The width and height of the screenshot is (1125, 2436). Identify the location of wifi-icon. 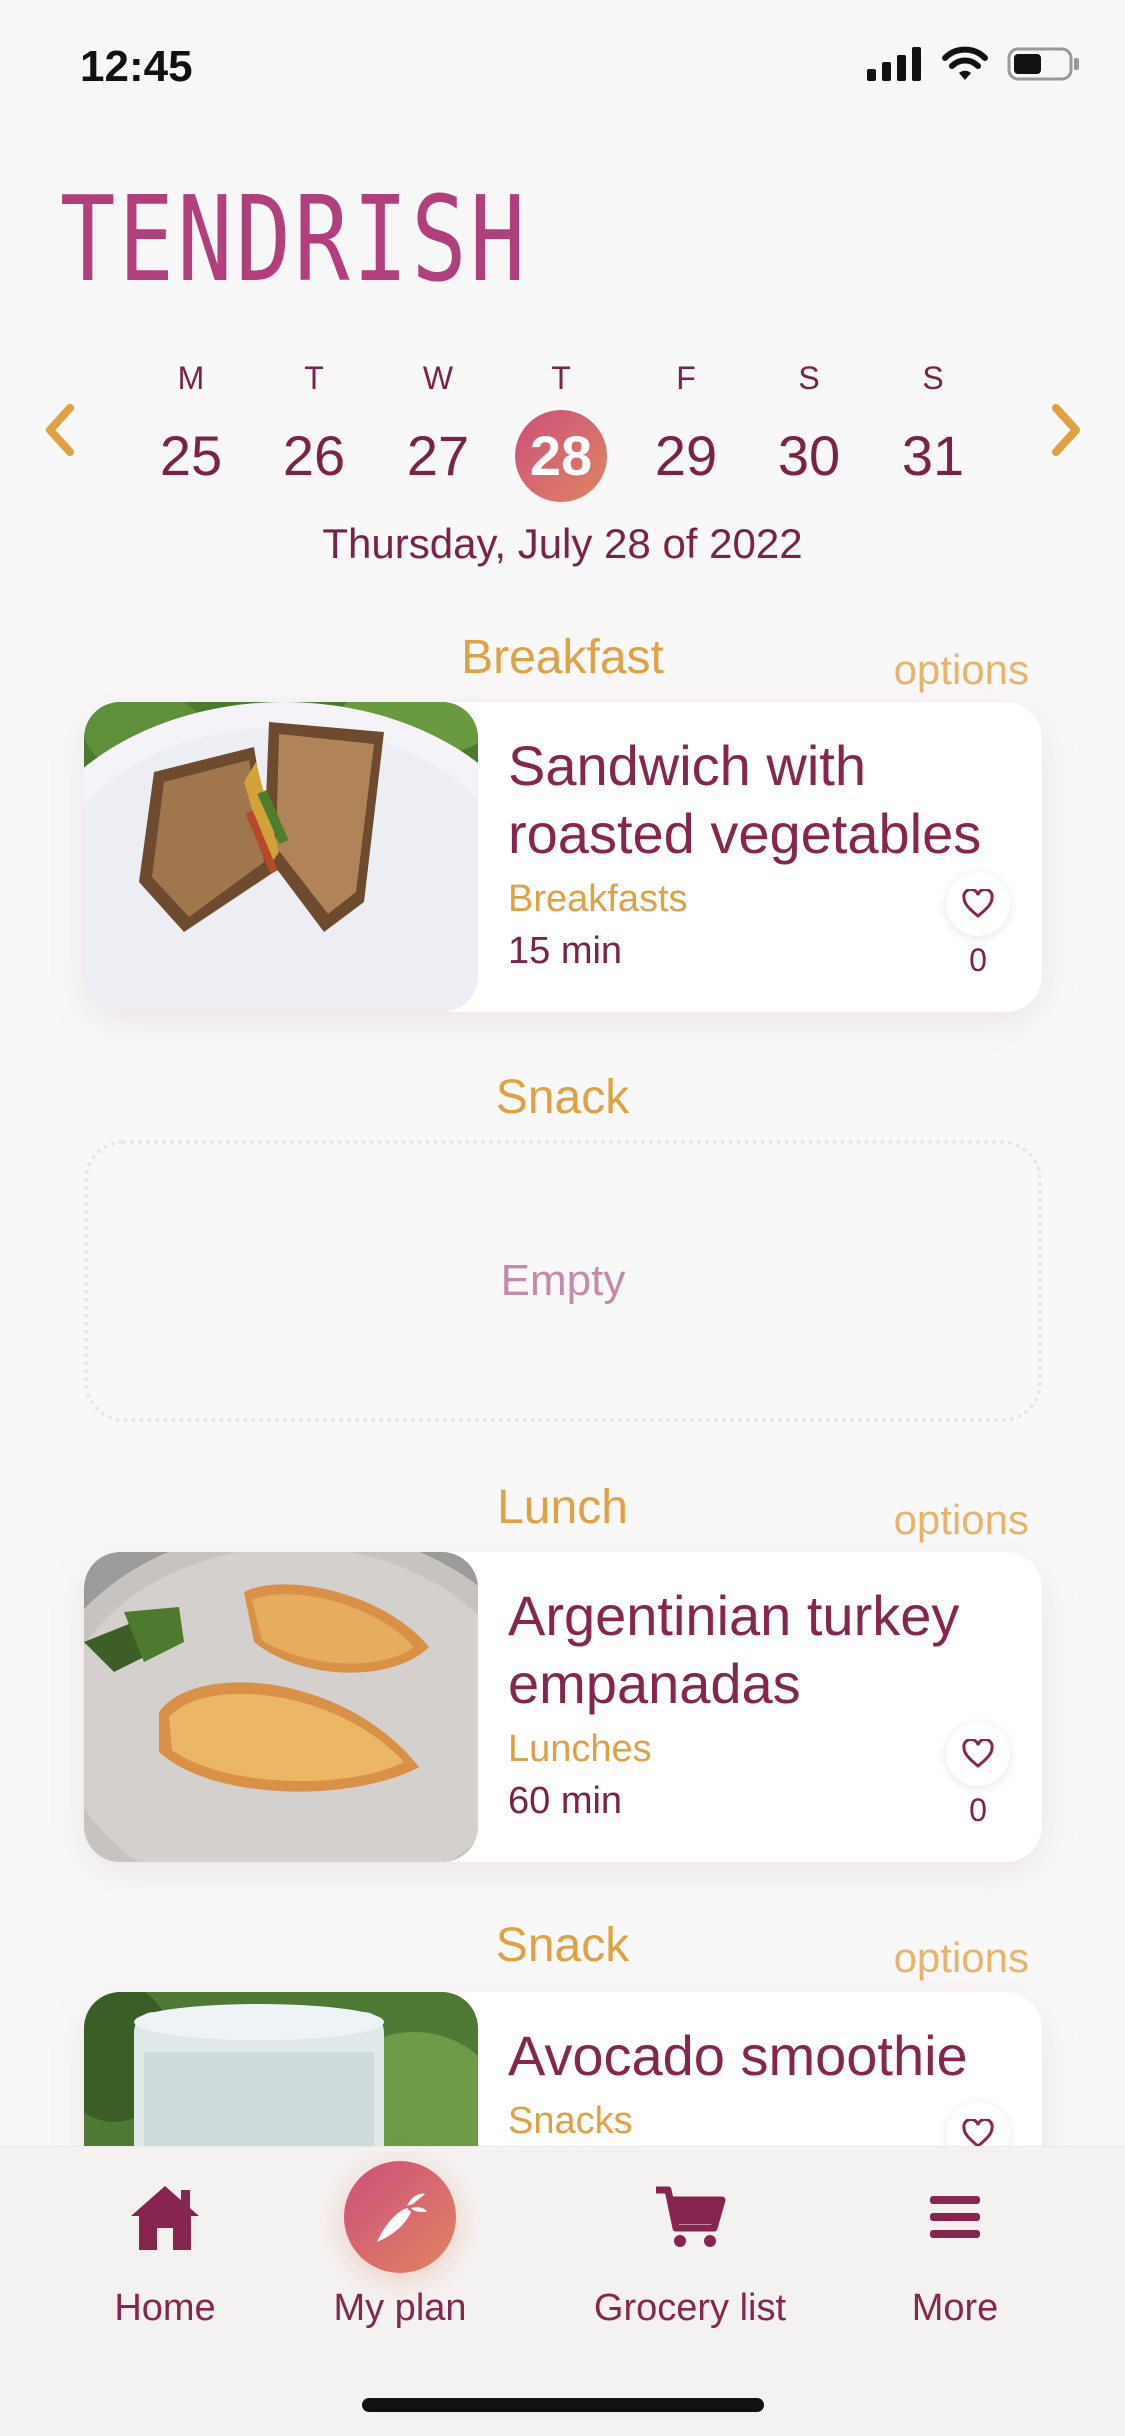
(965, 63).